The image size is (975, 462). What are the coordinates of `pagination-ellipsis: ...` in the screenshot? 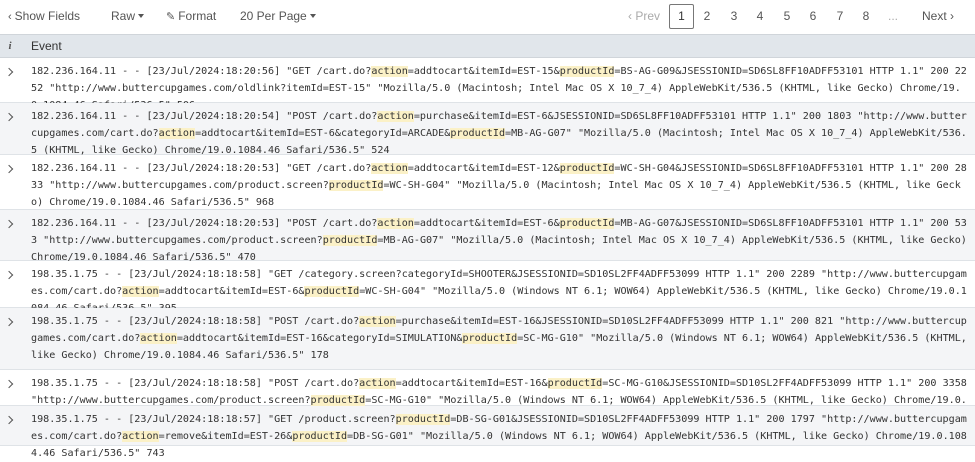 It's located at (892, 16).